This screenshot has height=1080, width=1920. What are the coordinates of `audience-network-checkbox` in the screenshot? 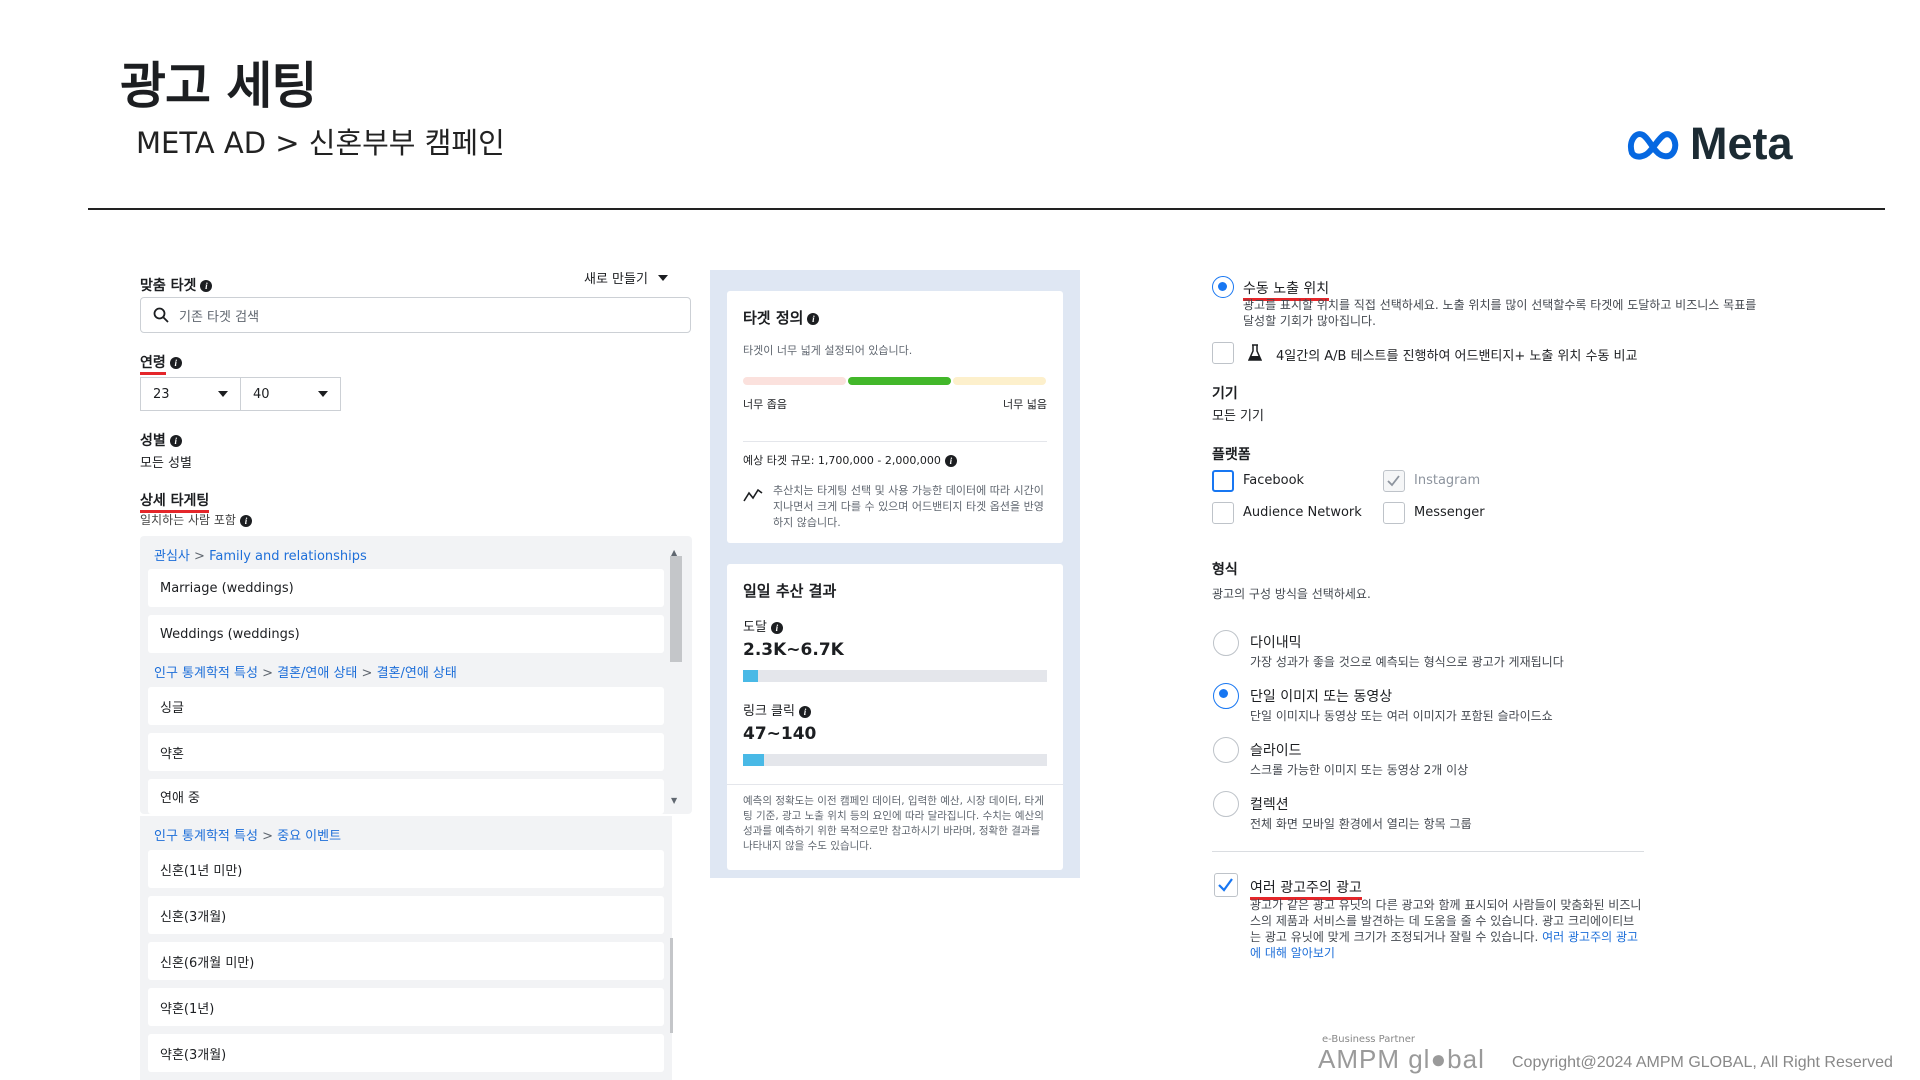 It's located at (1223, 513).